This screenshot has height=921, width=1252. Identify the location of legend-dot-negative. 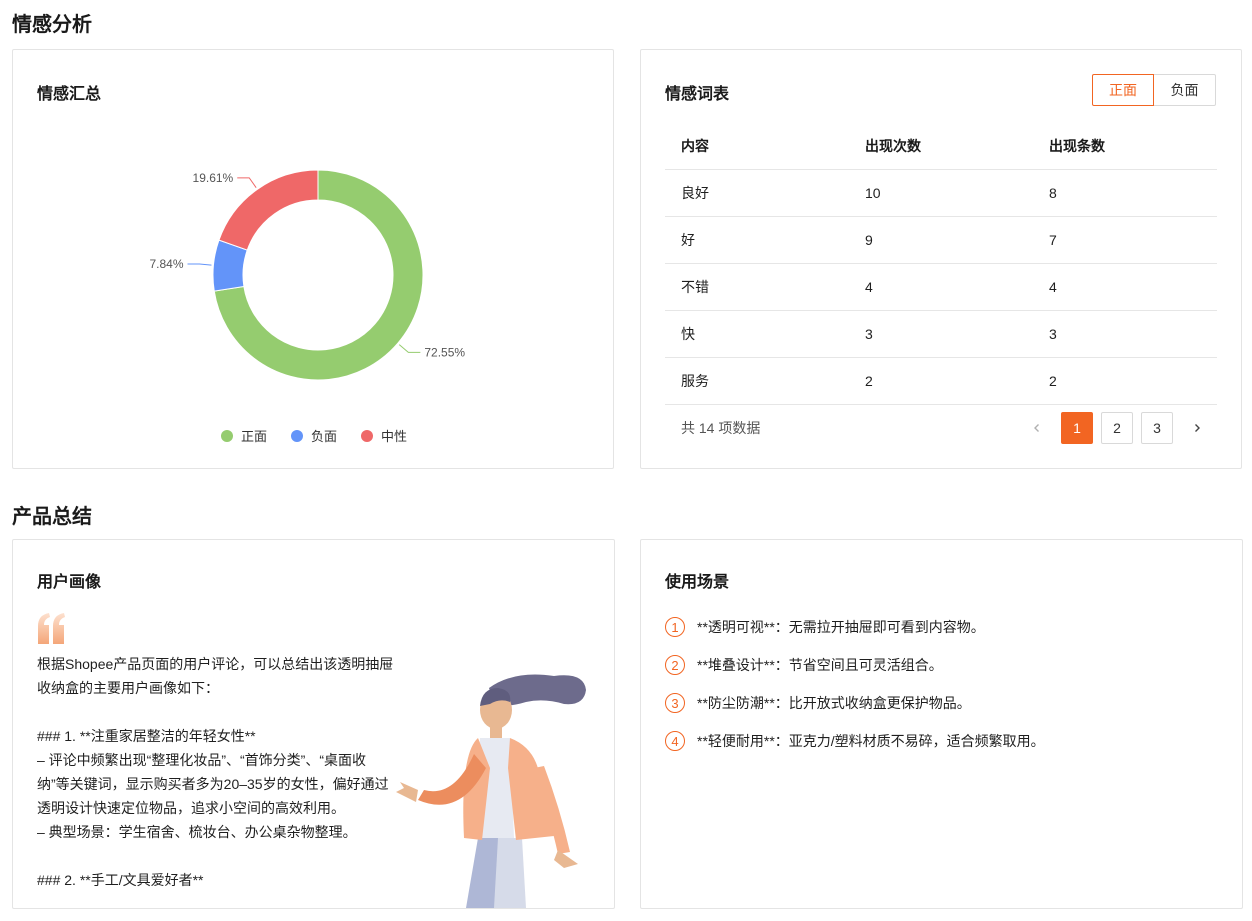
(297, 435).